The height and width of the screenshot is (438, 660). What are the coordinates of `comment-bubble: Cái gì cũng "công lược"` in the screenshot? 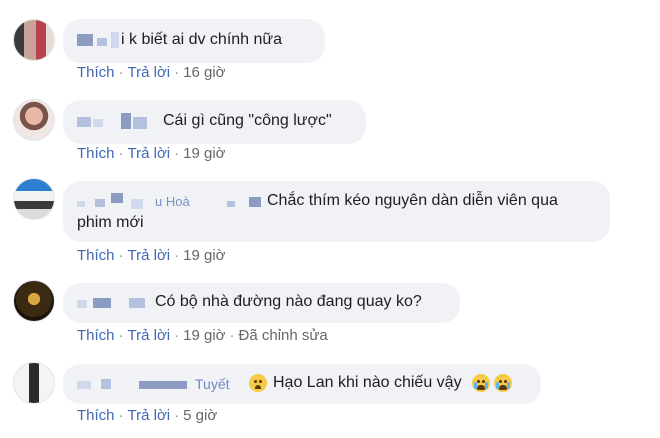 It's located at (214, 122).